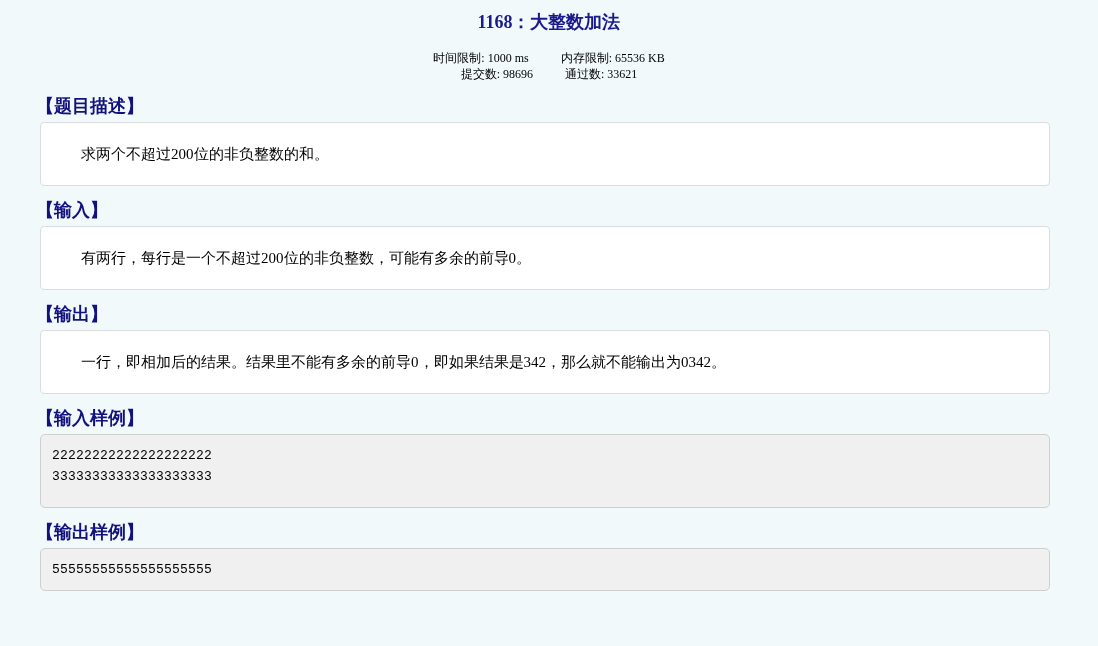 Image resolution: width=1098 pixels, height=646 pixels. I want to click on submission-count: 提交数: 98696, so click(496, 74).